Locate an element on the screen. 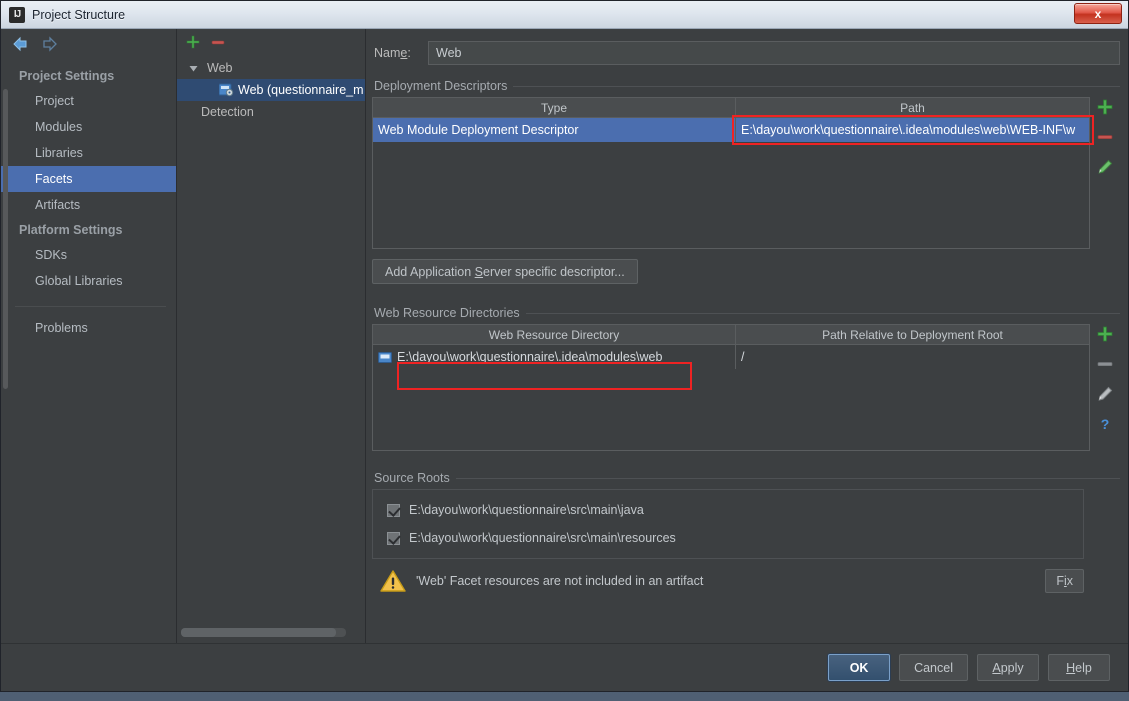  sidebar-group-project-settings: Project Settings is located at coordinates (67, 76).